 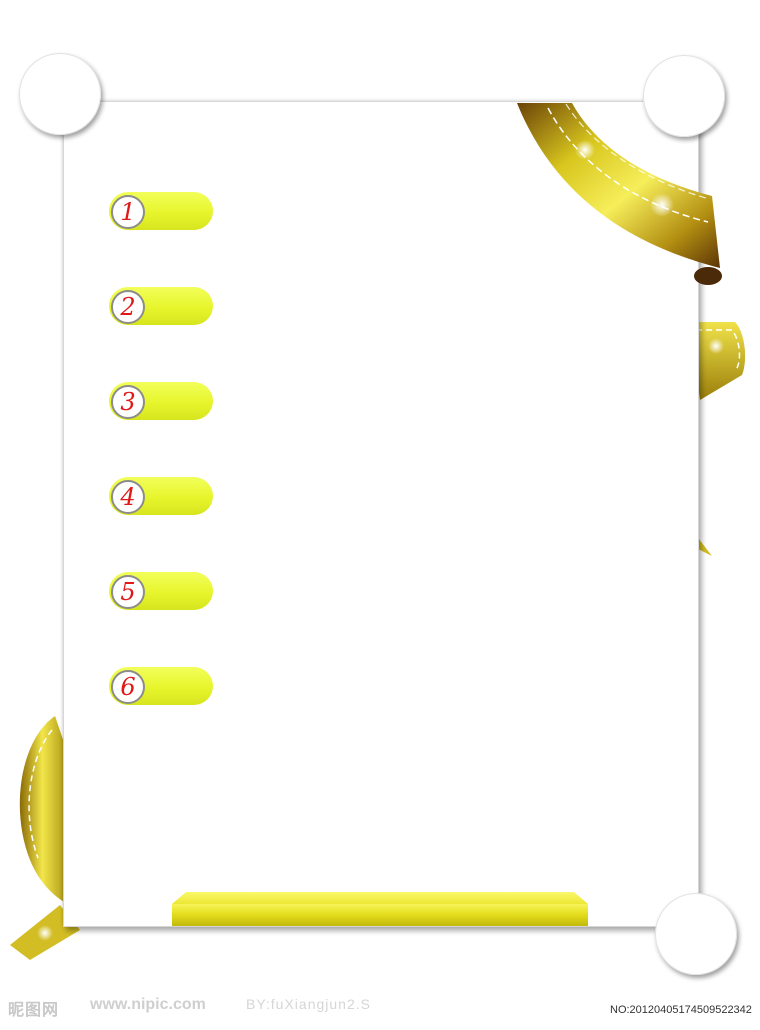 What do you see at coordinates (161, 496) in the screenshot?
I see `list-item-4: 4` at bounding box center [161, 496].